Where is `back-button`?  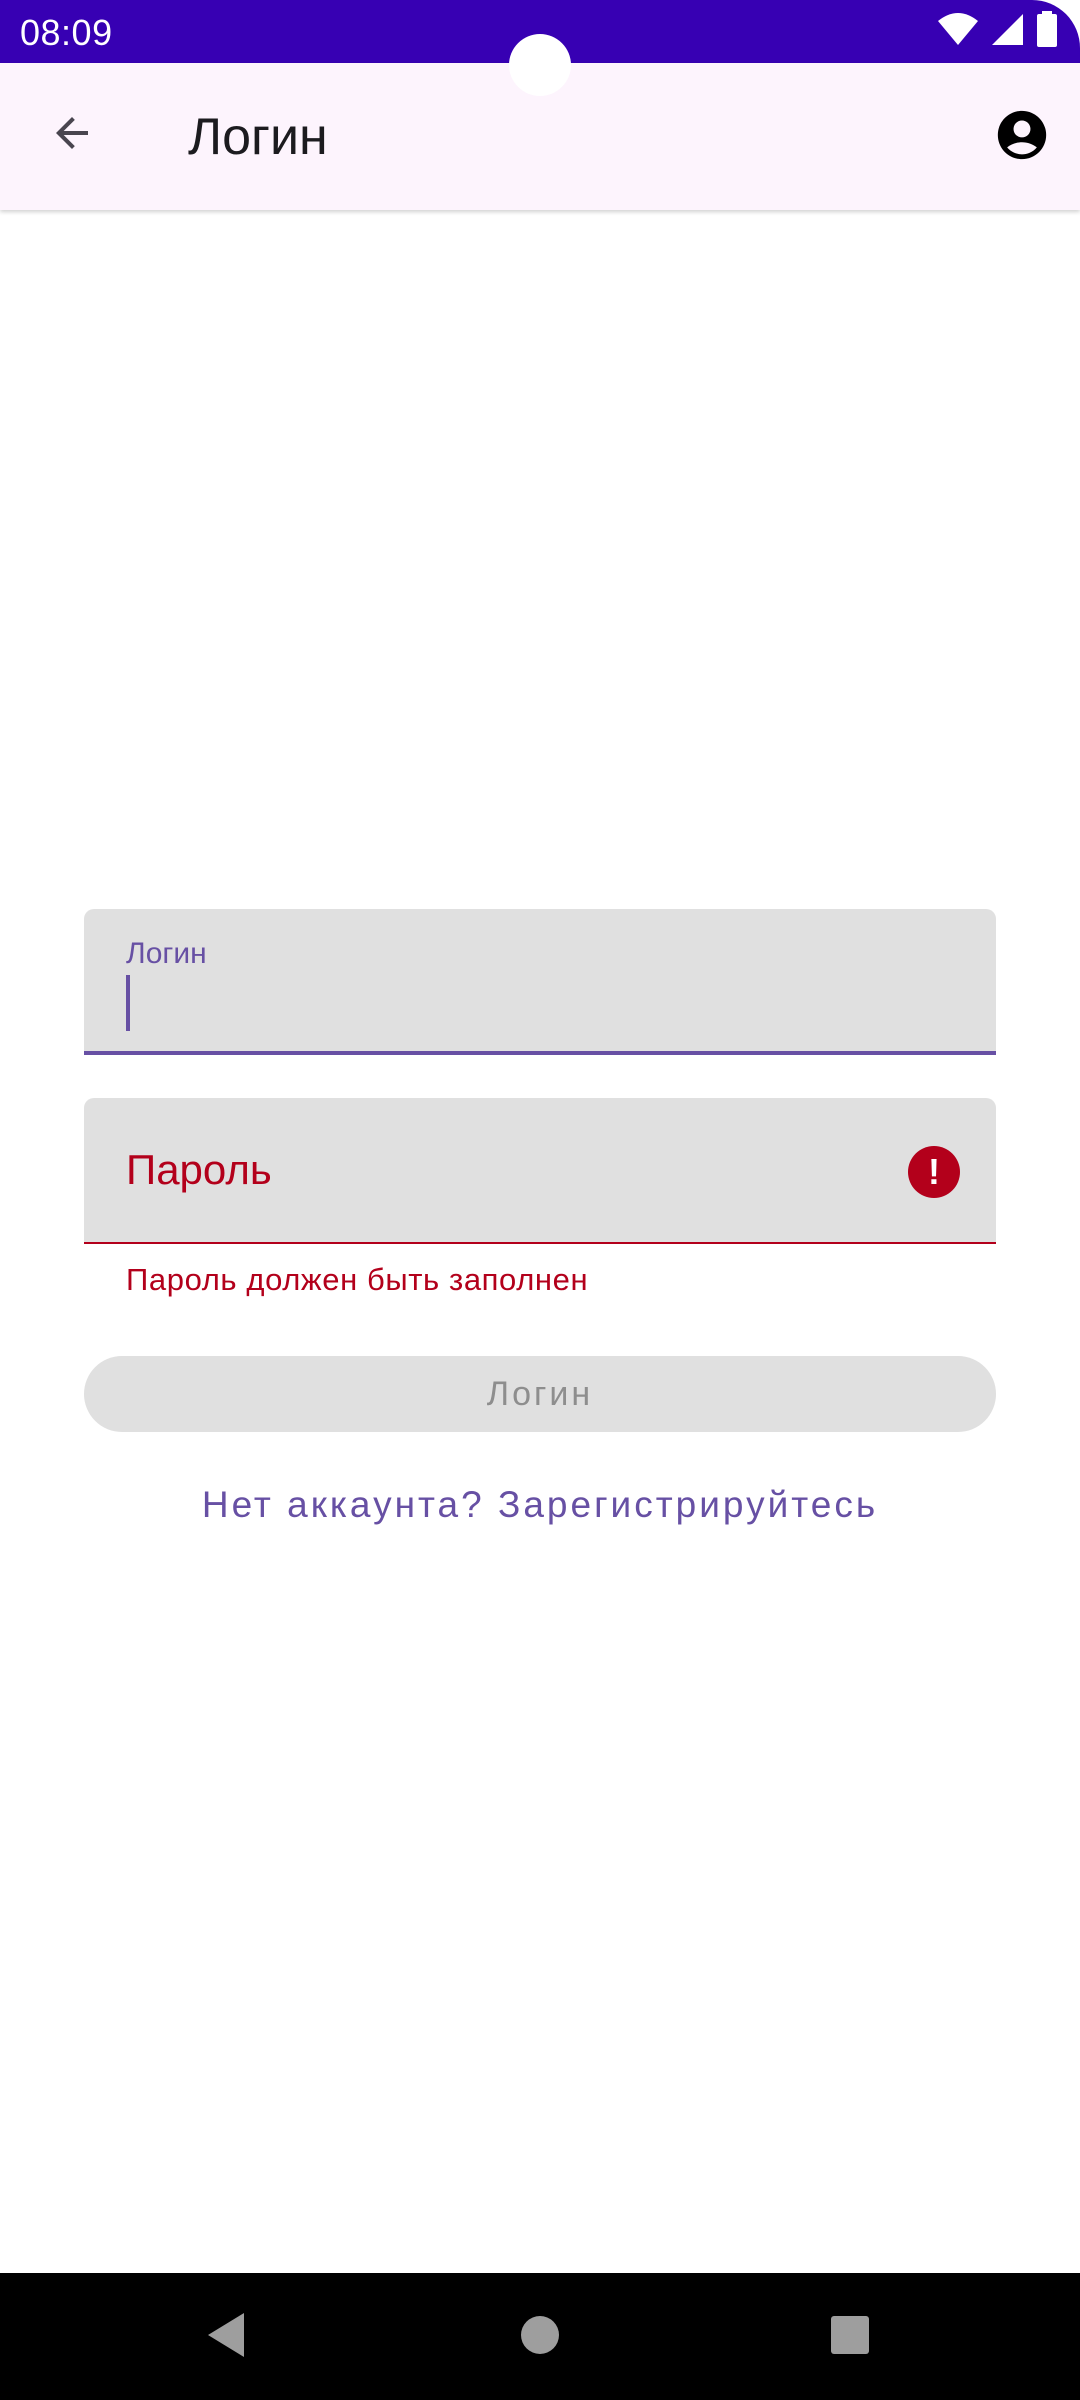
back-button is located at coordinates (72, 135).